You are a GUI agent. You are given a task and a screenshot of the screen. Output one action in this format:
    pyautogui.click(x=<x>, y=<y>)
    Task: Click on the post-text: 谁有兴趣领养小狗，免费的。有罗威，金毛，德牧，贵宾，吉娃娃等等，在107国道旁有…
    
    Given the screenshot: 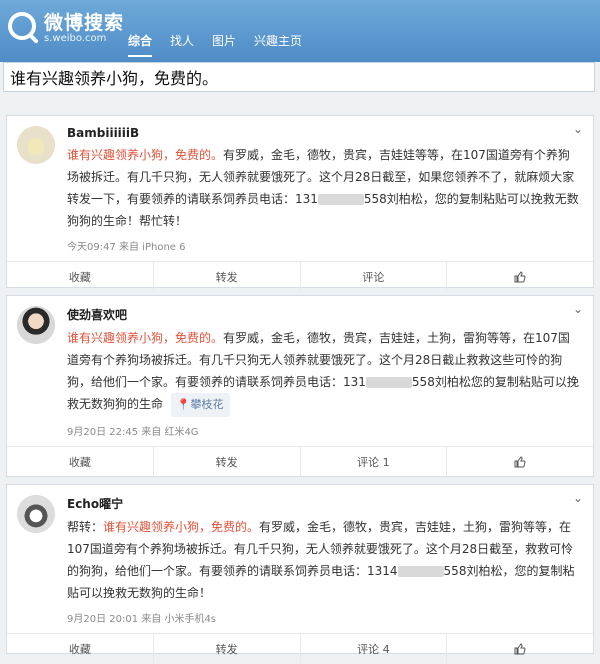 What is the action you would take?
    pyautogui.click(x=324, y=188)
    